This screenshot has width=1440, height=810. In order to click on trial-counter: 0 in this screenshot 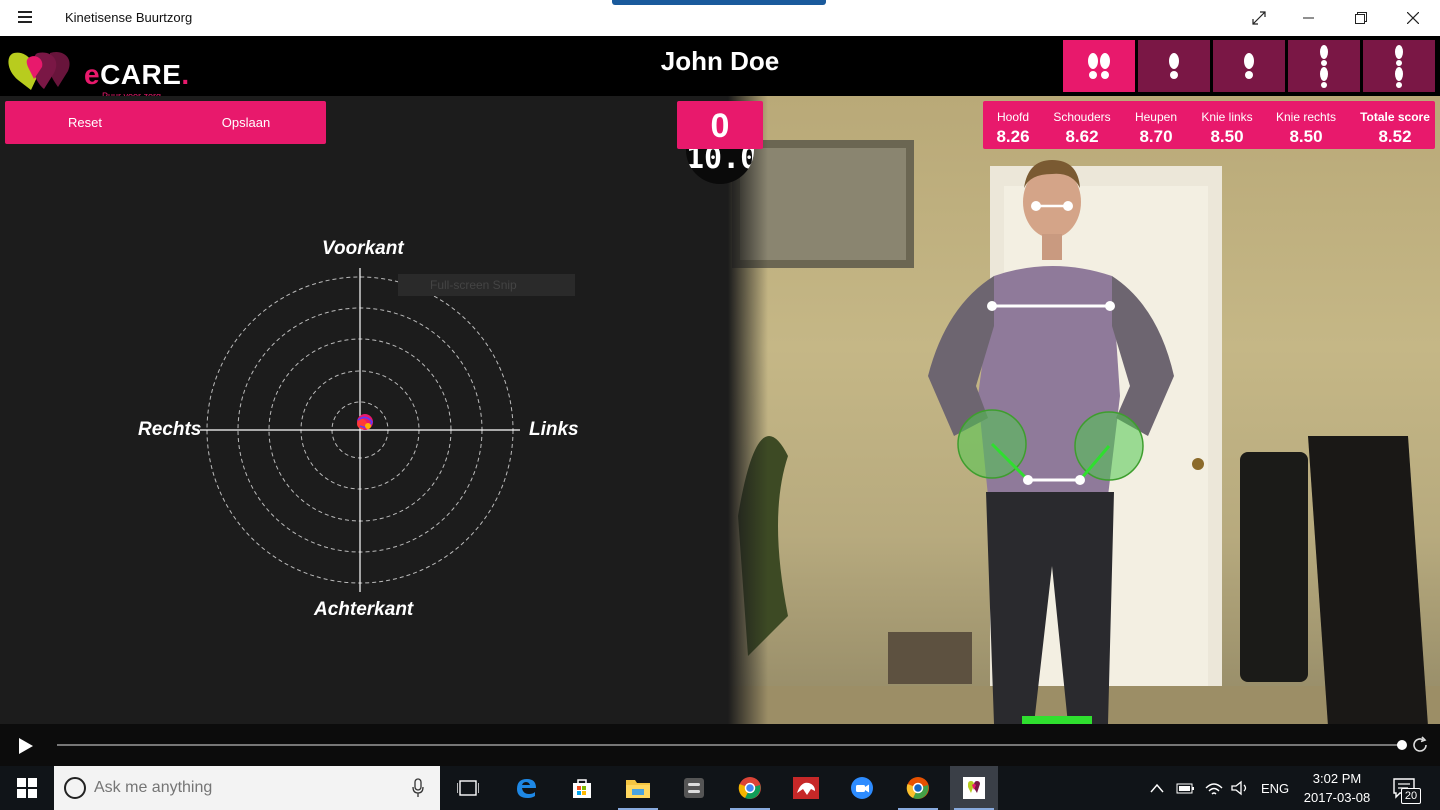, I will do `click(720, 125)`.